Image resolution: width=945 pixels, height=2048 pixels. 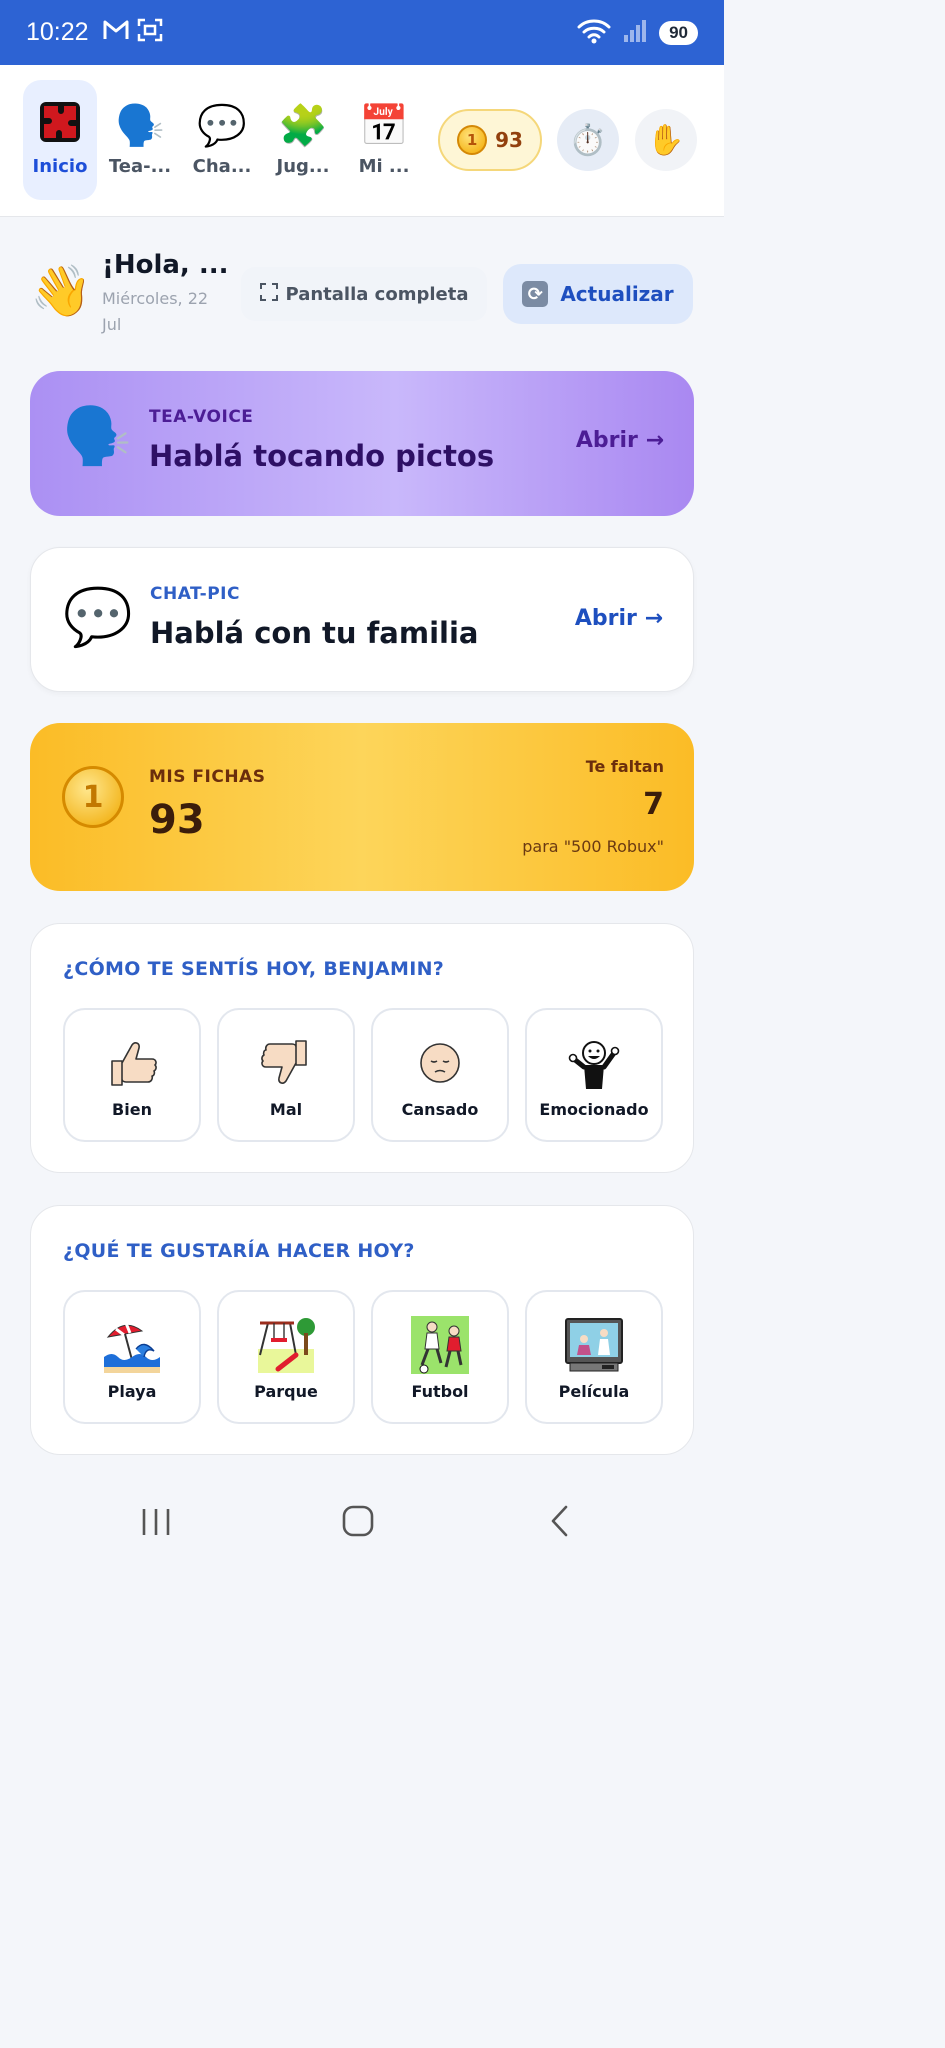 I want to click on signal-icon, so click(x=635, y=33).